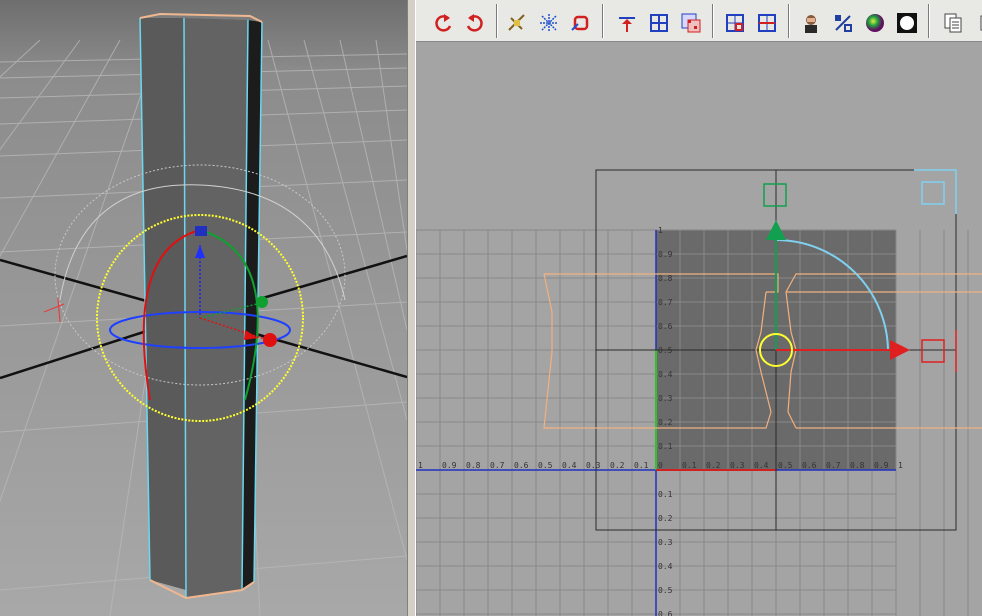 This screenshot has height=616, width=982. What do you see at coordinates (475, 23) in the screenshot?
I see `rotate-cw-icon` at bounding box center [475, 23].